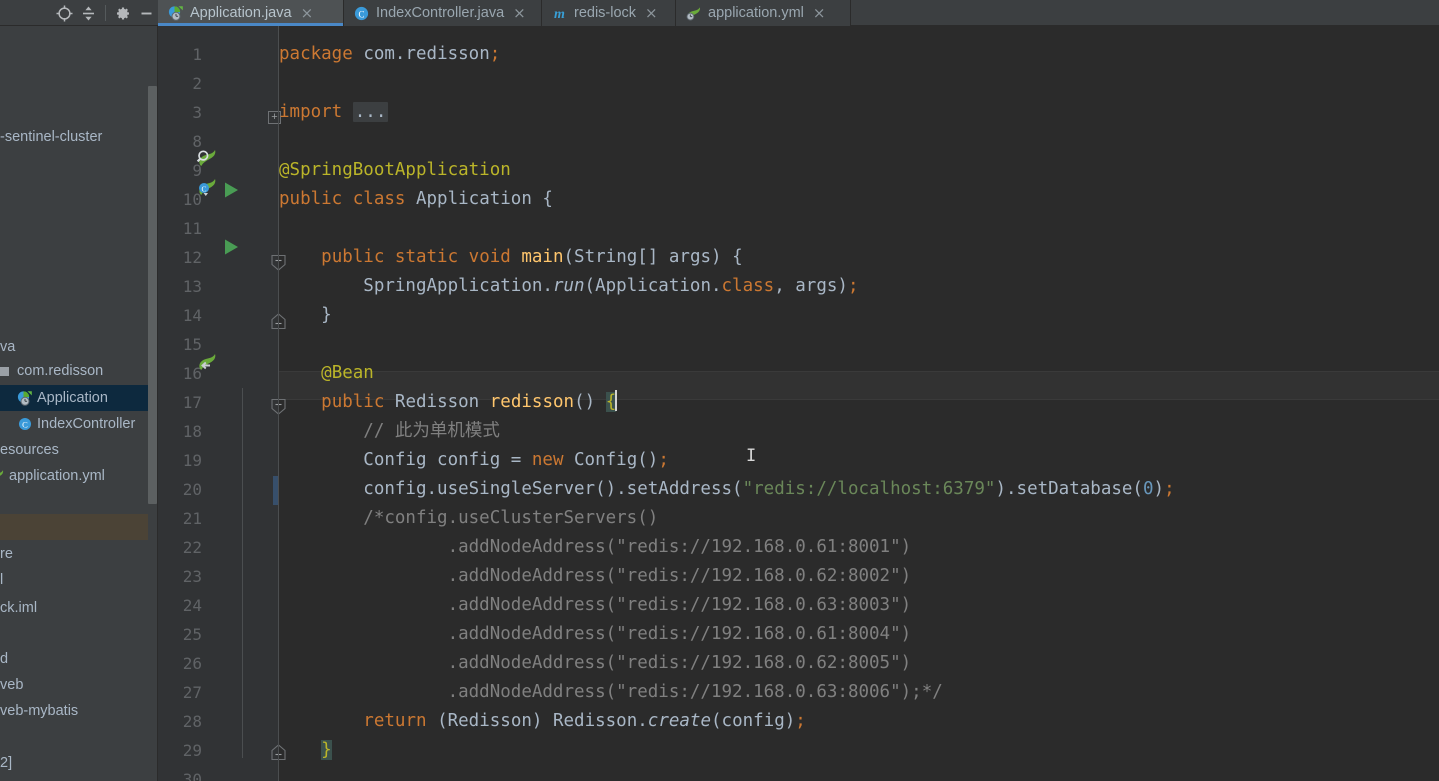 The image size is (1439, 781). Describe the element at coordinates (616, 400) in the screenshot. I see `text-caret` at that location.